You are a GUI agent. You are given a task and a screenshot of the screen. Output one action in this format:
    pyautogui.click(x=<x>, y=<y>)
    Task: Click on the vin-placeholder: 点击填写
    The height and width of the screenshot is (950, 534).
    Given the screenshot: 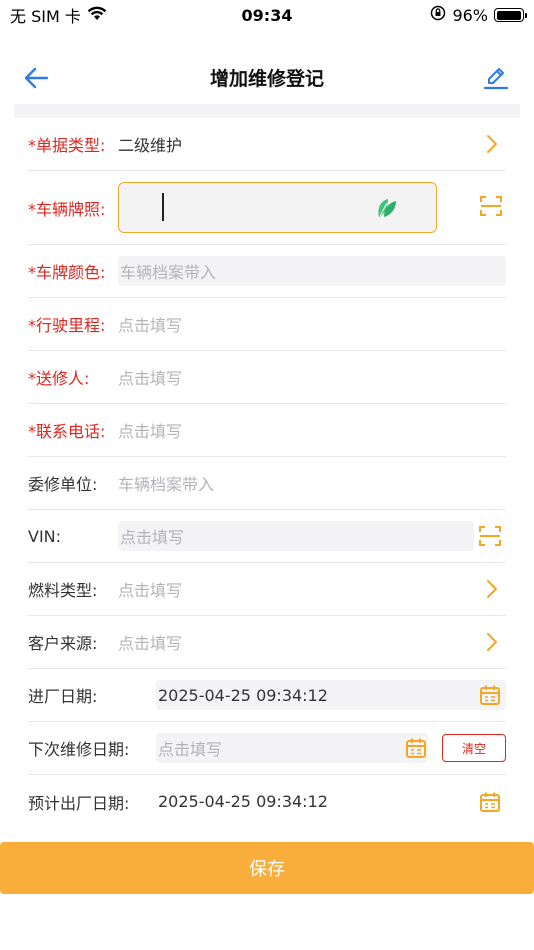 What is the action you would take?
    pyautogui.click(x=152, y=537)
    